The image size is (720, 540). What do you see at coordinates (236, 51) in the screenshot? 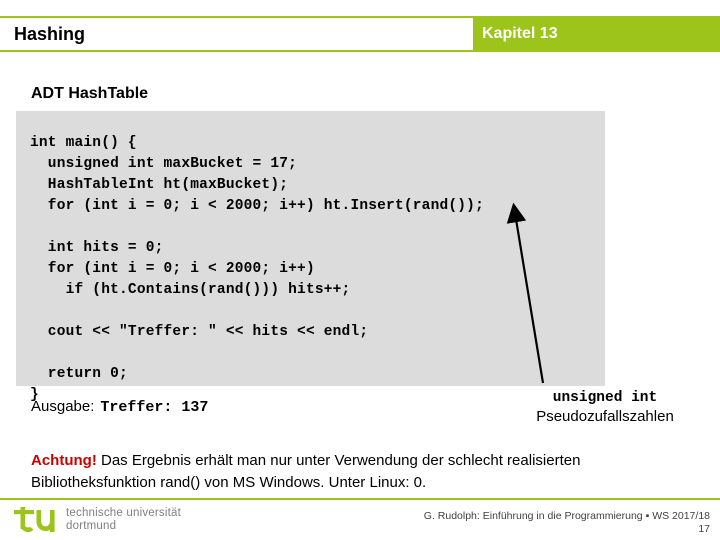
I see `header-bottom-rule` at bounding box center [236, 51].